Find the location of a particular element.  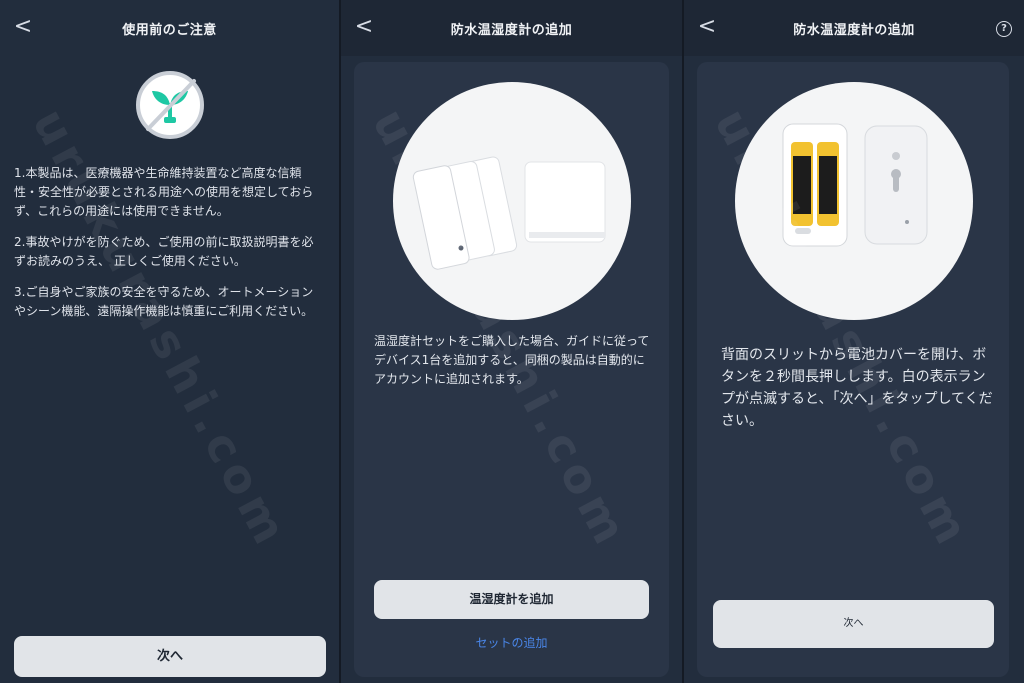

add-hygrometer-button: 温湿度計を追加 is located at coordinates (511, 599).